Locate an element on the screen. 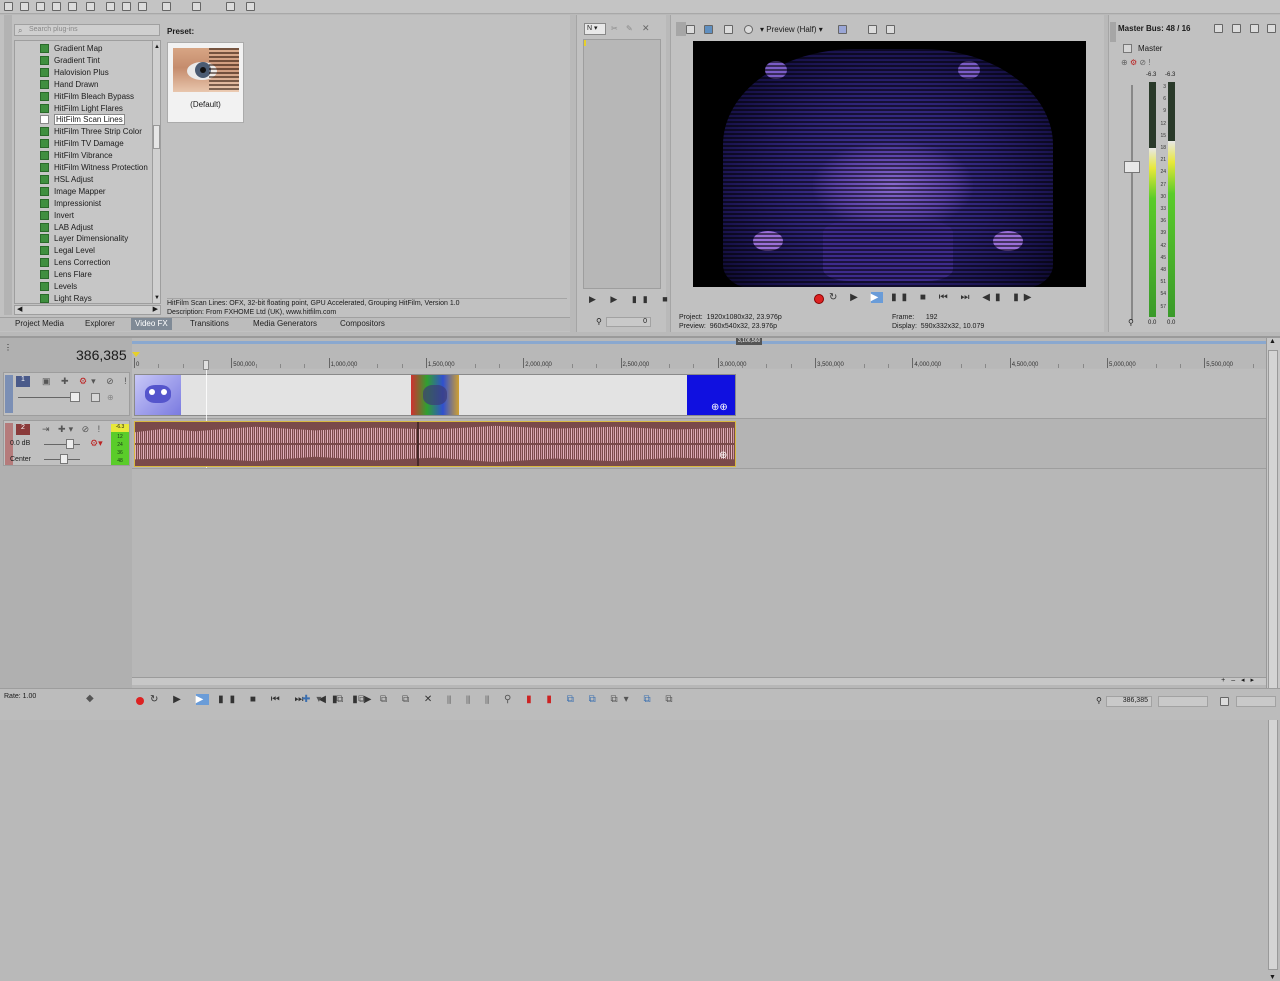  timeline-vscroll: ▲ ▼ is located at coordinates (1273, 659).